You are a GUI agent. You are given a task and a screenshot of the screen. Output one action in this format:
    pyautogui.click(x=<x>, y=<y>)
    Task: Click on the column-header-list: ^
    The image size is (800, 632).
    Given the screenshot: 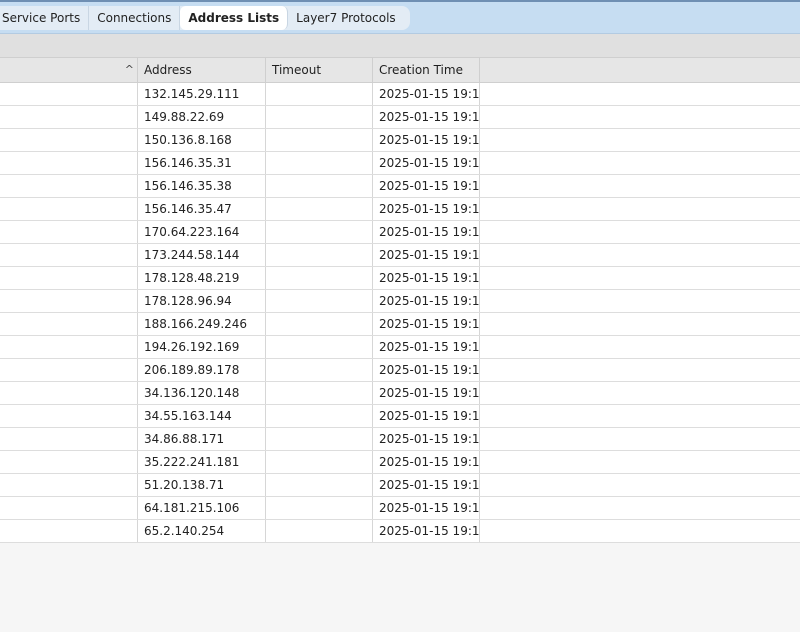 What is the action you would take?
    pyautogui.click(x=69, y=70)
    